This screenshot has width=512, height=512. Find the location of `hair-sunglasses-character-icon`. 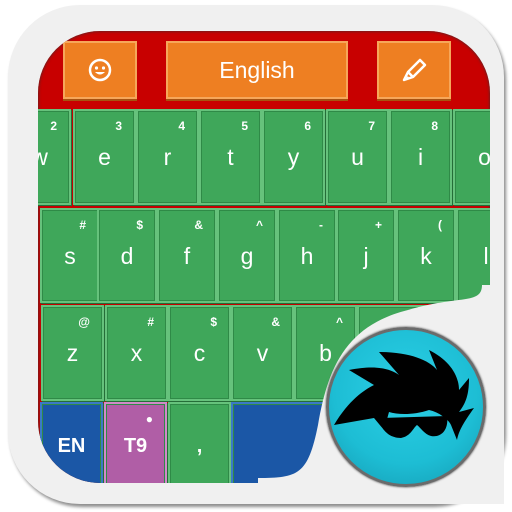

hair-sunglasses-character-icon is located at coordinates (404, 395).